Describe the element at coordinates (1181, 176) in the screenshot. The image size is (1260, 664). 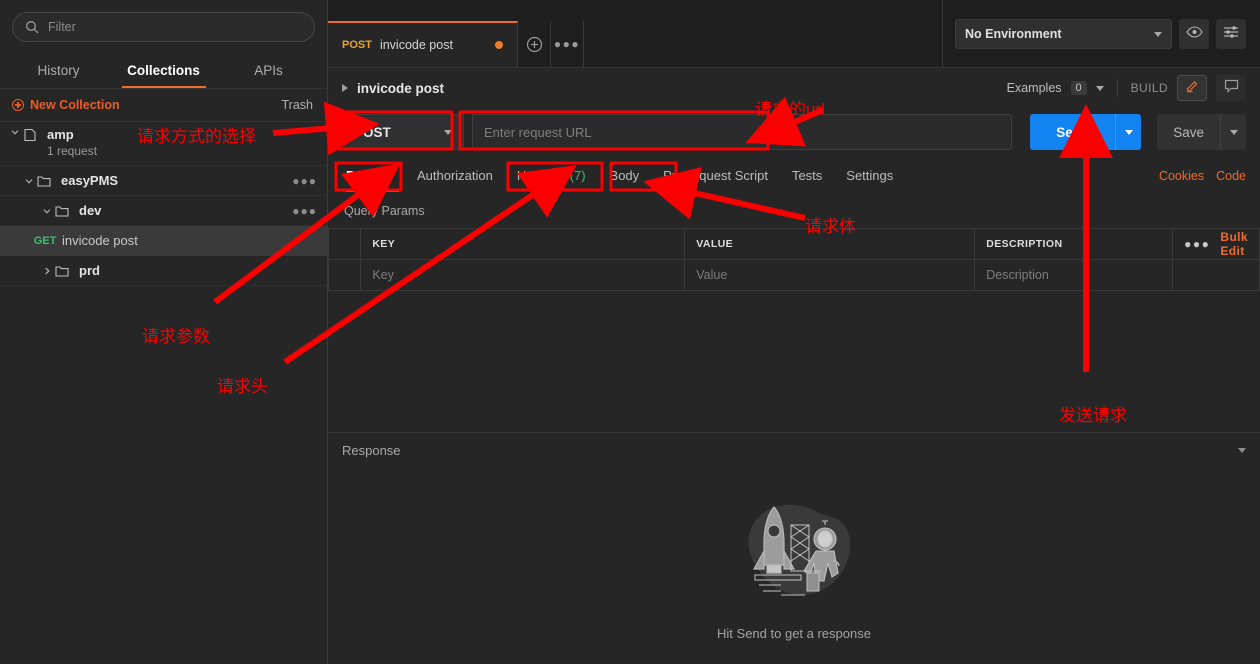
I see `cookies-link: Cookies` at that location.